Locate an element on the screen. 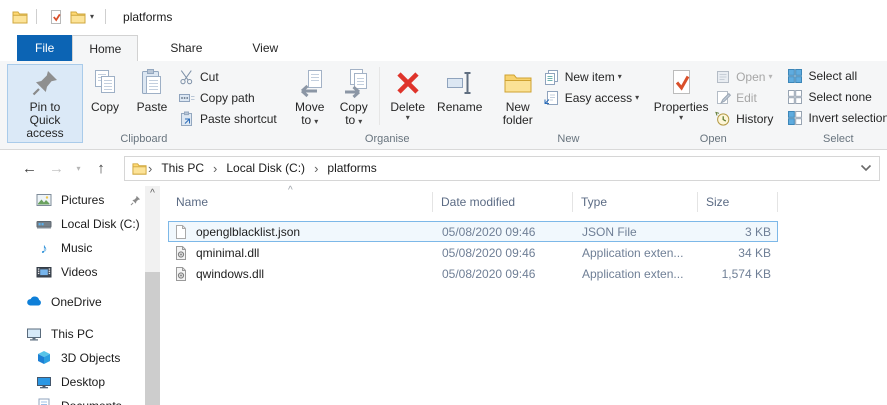  copy-button: Copy is located at coordinates (105, 90).